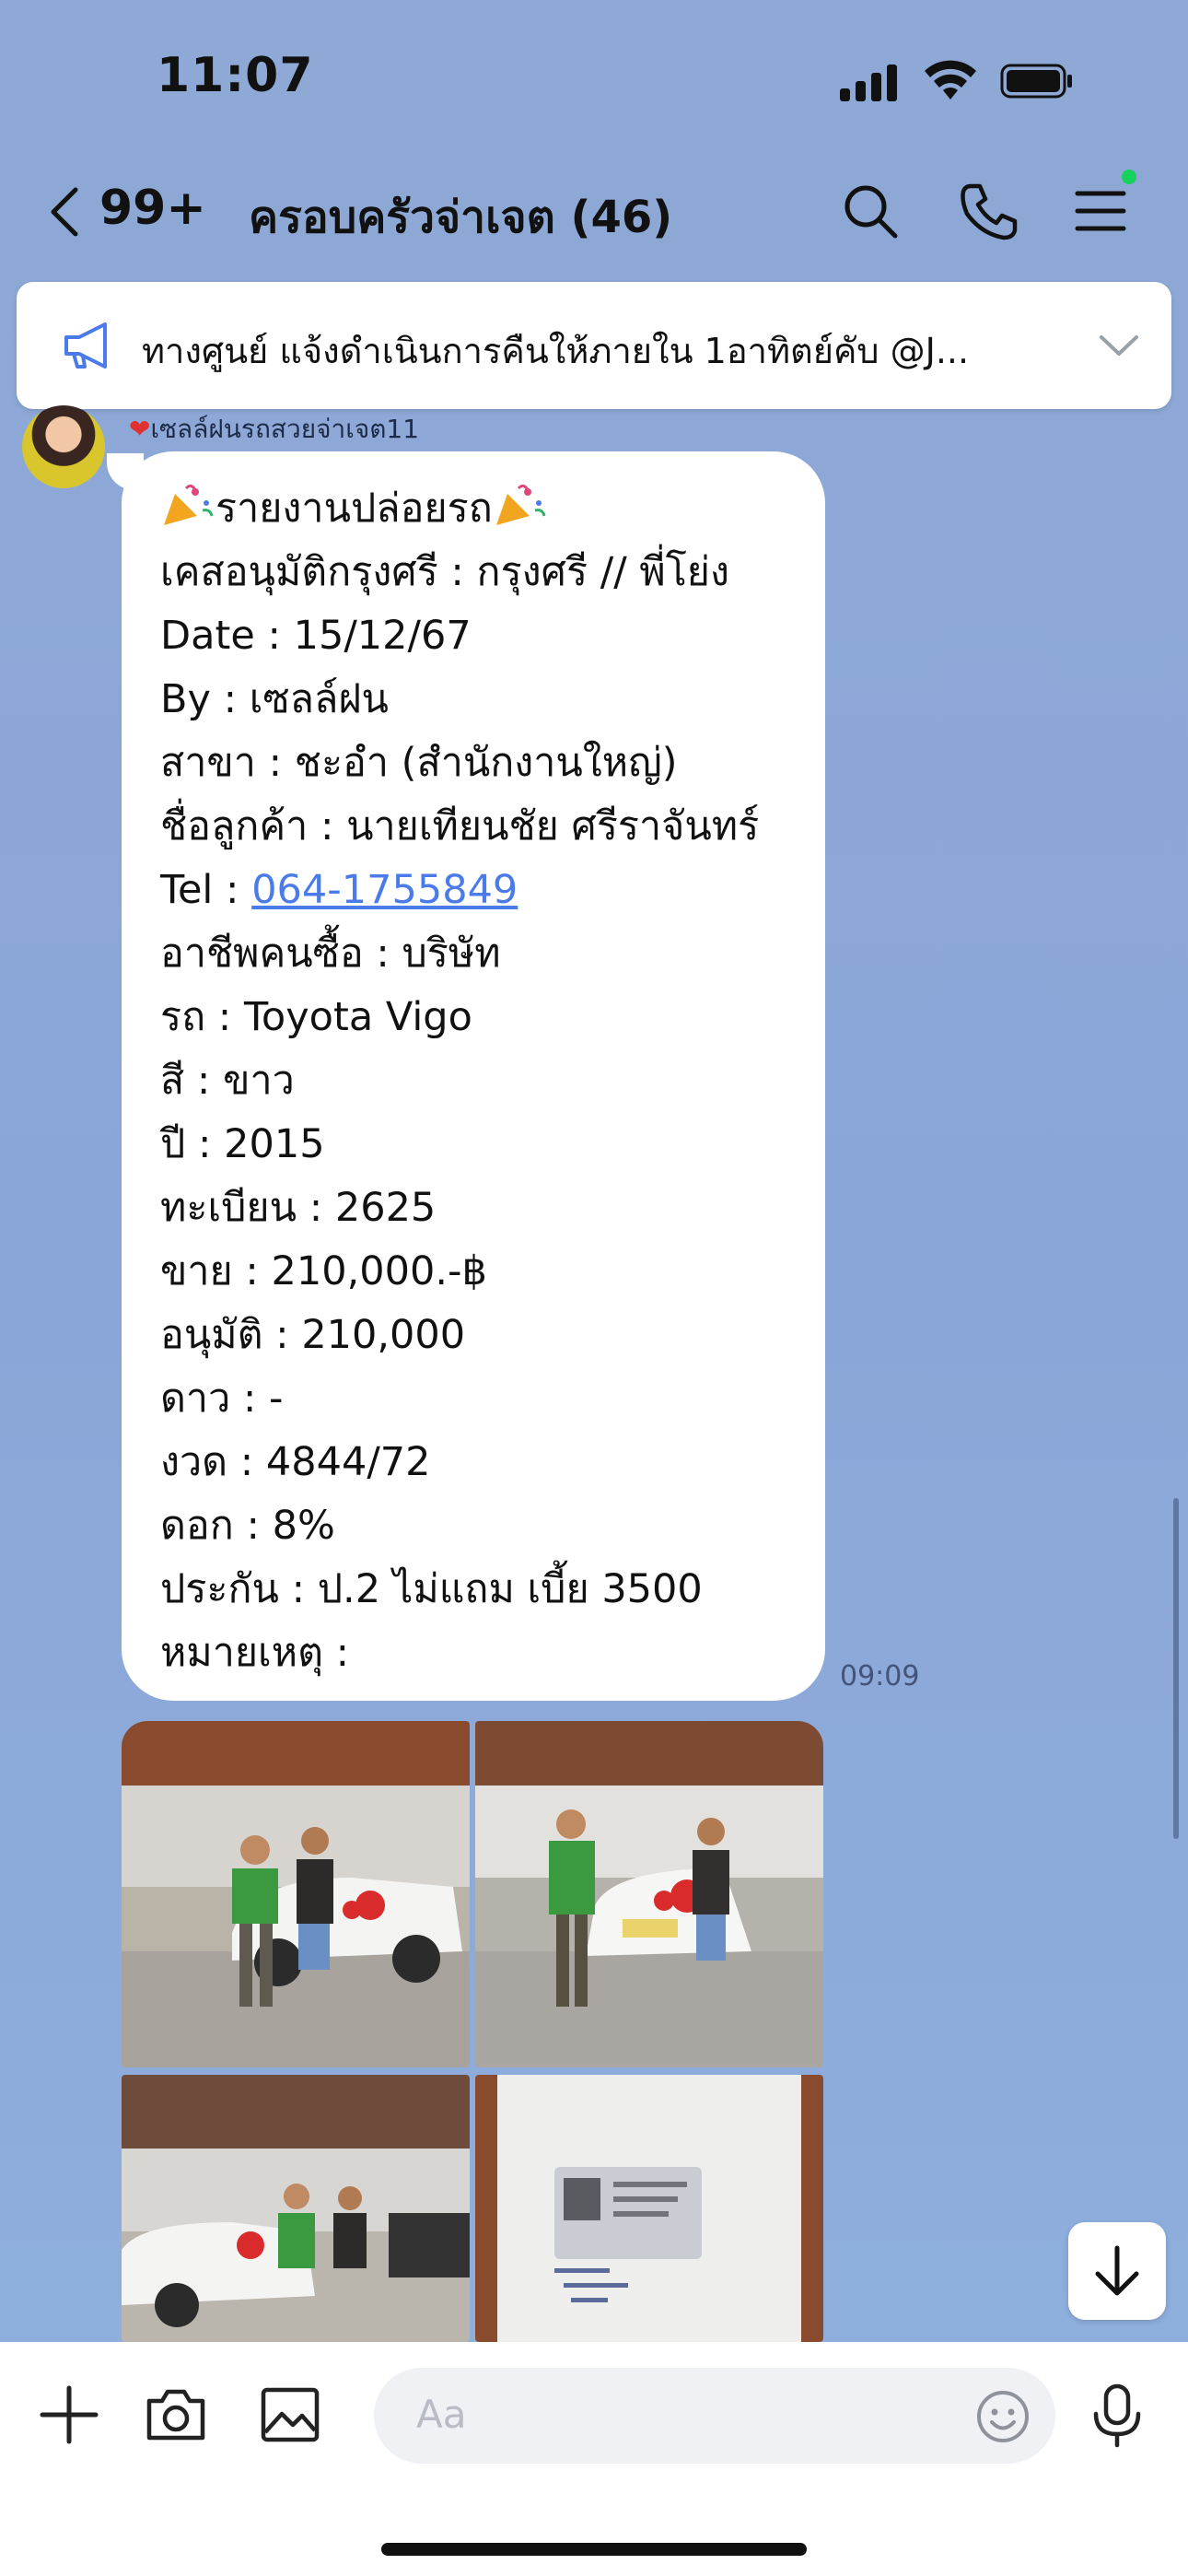 The width and height of the screenshot is (1188, 2576). Describe the element at coordinates (869, 82) in the screenshot. I see `cellular-signal-icon` at that location.